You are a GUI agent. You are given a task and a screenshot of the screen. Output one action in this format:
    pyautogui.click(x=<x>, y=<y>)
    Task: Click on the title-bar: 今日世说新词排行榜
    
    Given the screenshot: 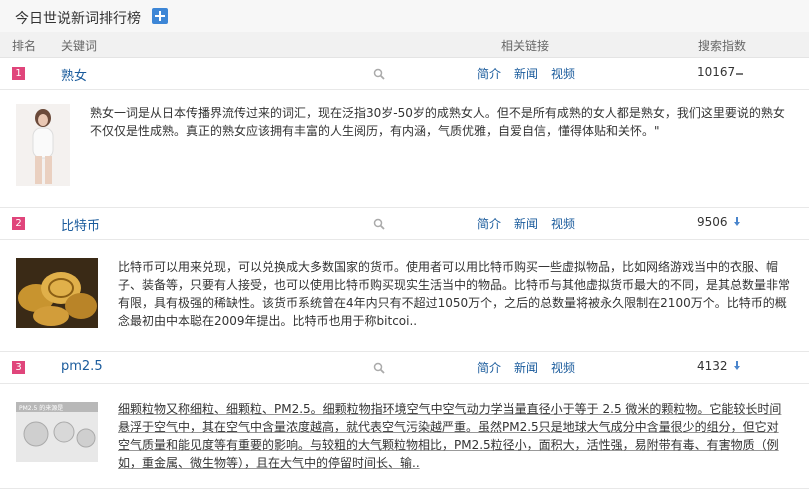 What is the action you would take?
    pyautogui.click(x=404, y=16)
    